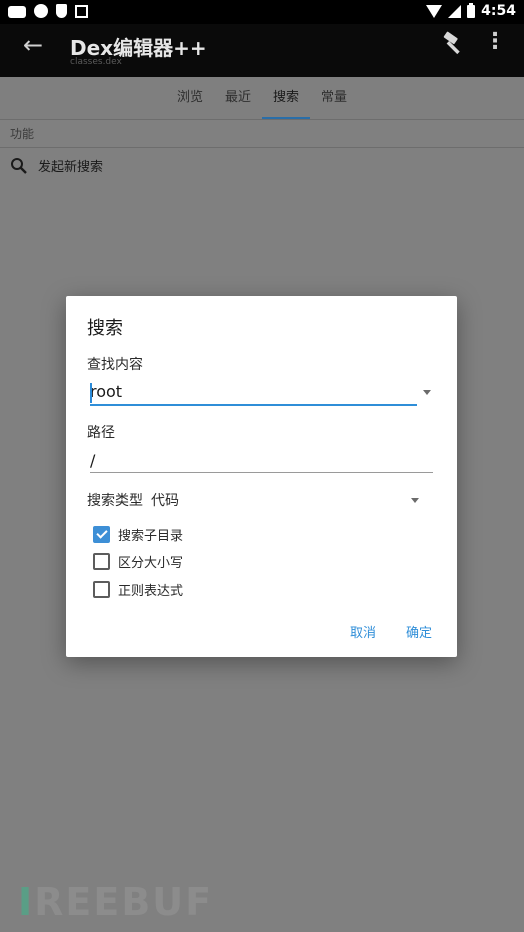 Image resolution: width=524 pixels, height=932 pixels. Describe the element at coordinates (434, 11) in the screenshot. I see `wifi-icon` at that location.